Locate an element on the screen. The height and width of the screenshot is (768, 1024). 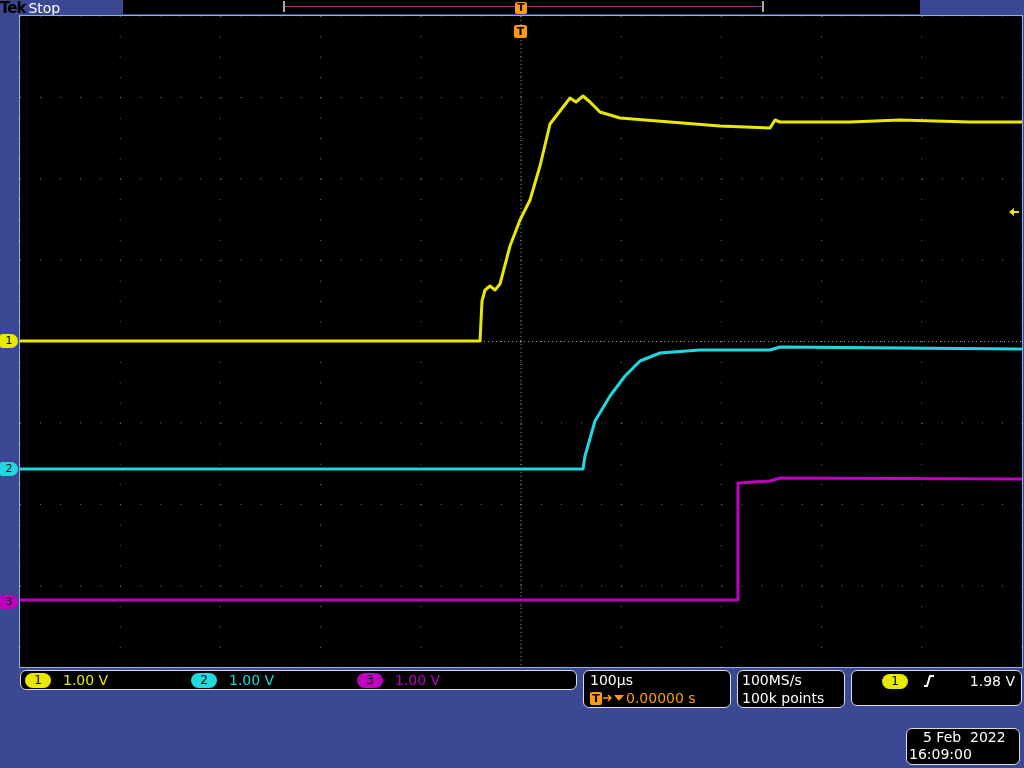
timebase-readout: 100µs T 0.00000 s is located at coordinates (657, 689).